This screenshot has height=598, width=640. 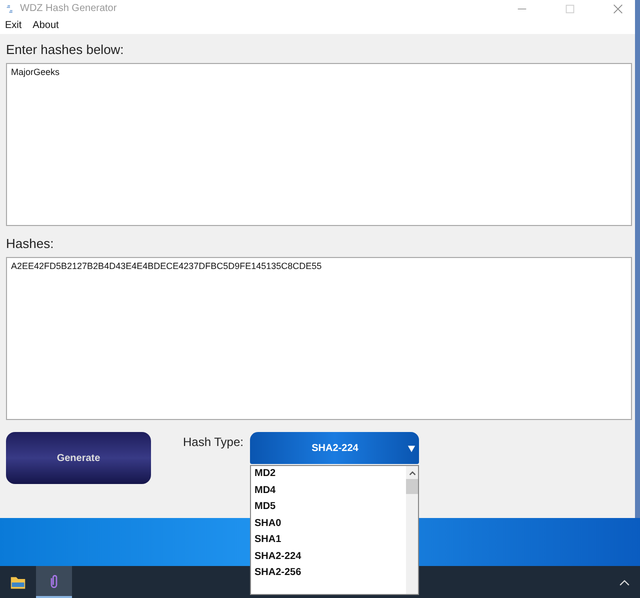 What do you see at coordinates (330, 490) in the screenshot?
I see `dropdown-option: MD4` at bounding box center [330, 490].